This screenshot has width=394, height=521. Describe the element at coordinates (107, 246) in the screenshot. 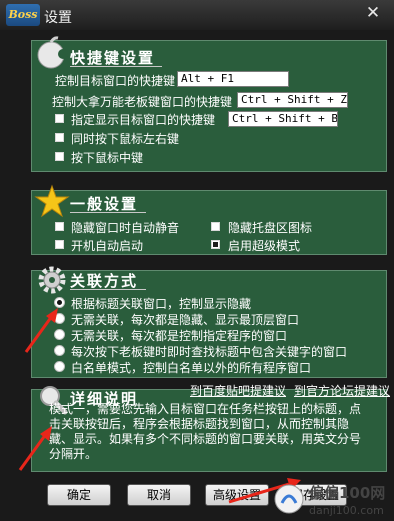

I see `autostart-label: 开机自动启动` at that location.